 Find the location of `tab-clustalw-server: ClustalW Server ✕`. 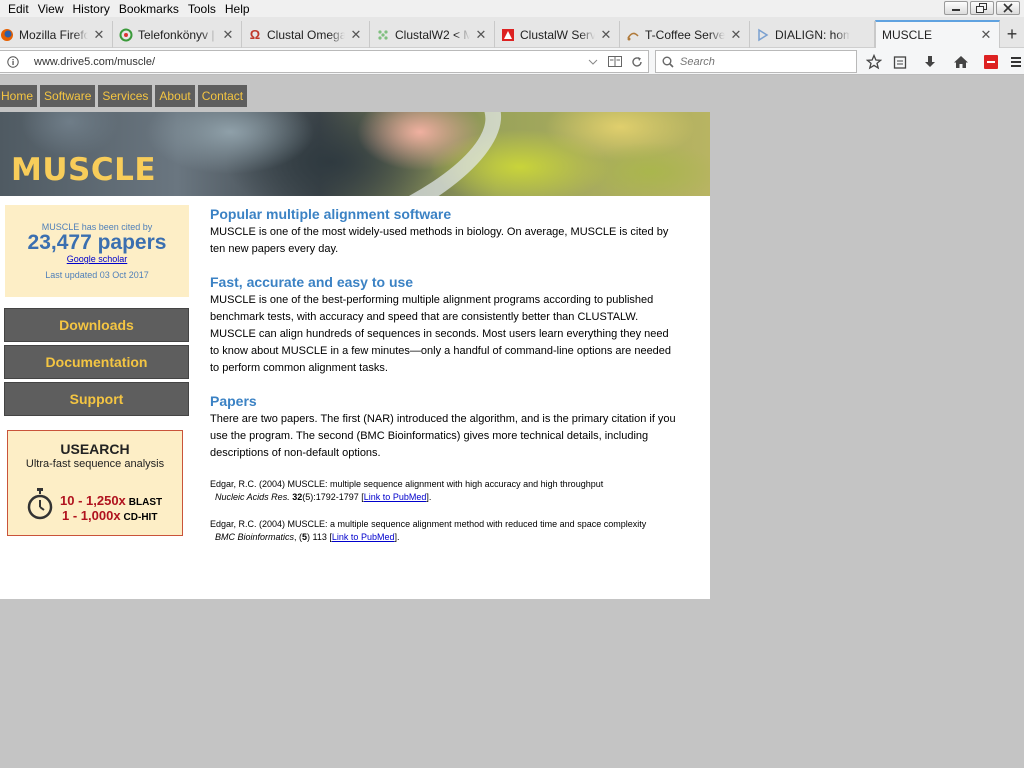

tab-clustalw-server: ClustalW Server ✕ is located at coordinates (557, 34).